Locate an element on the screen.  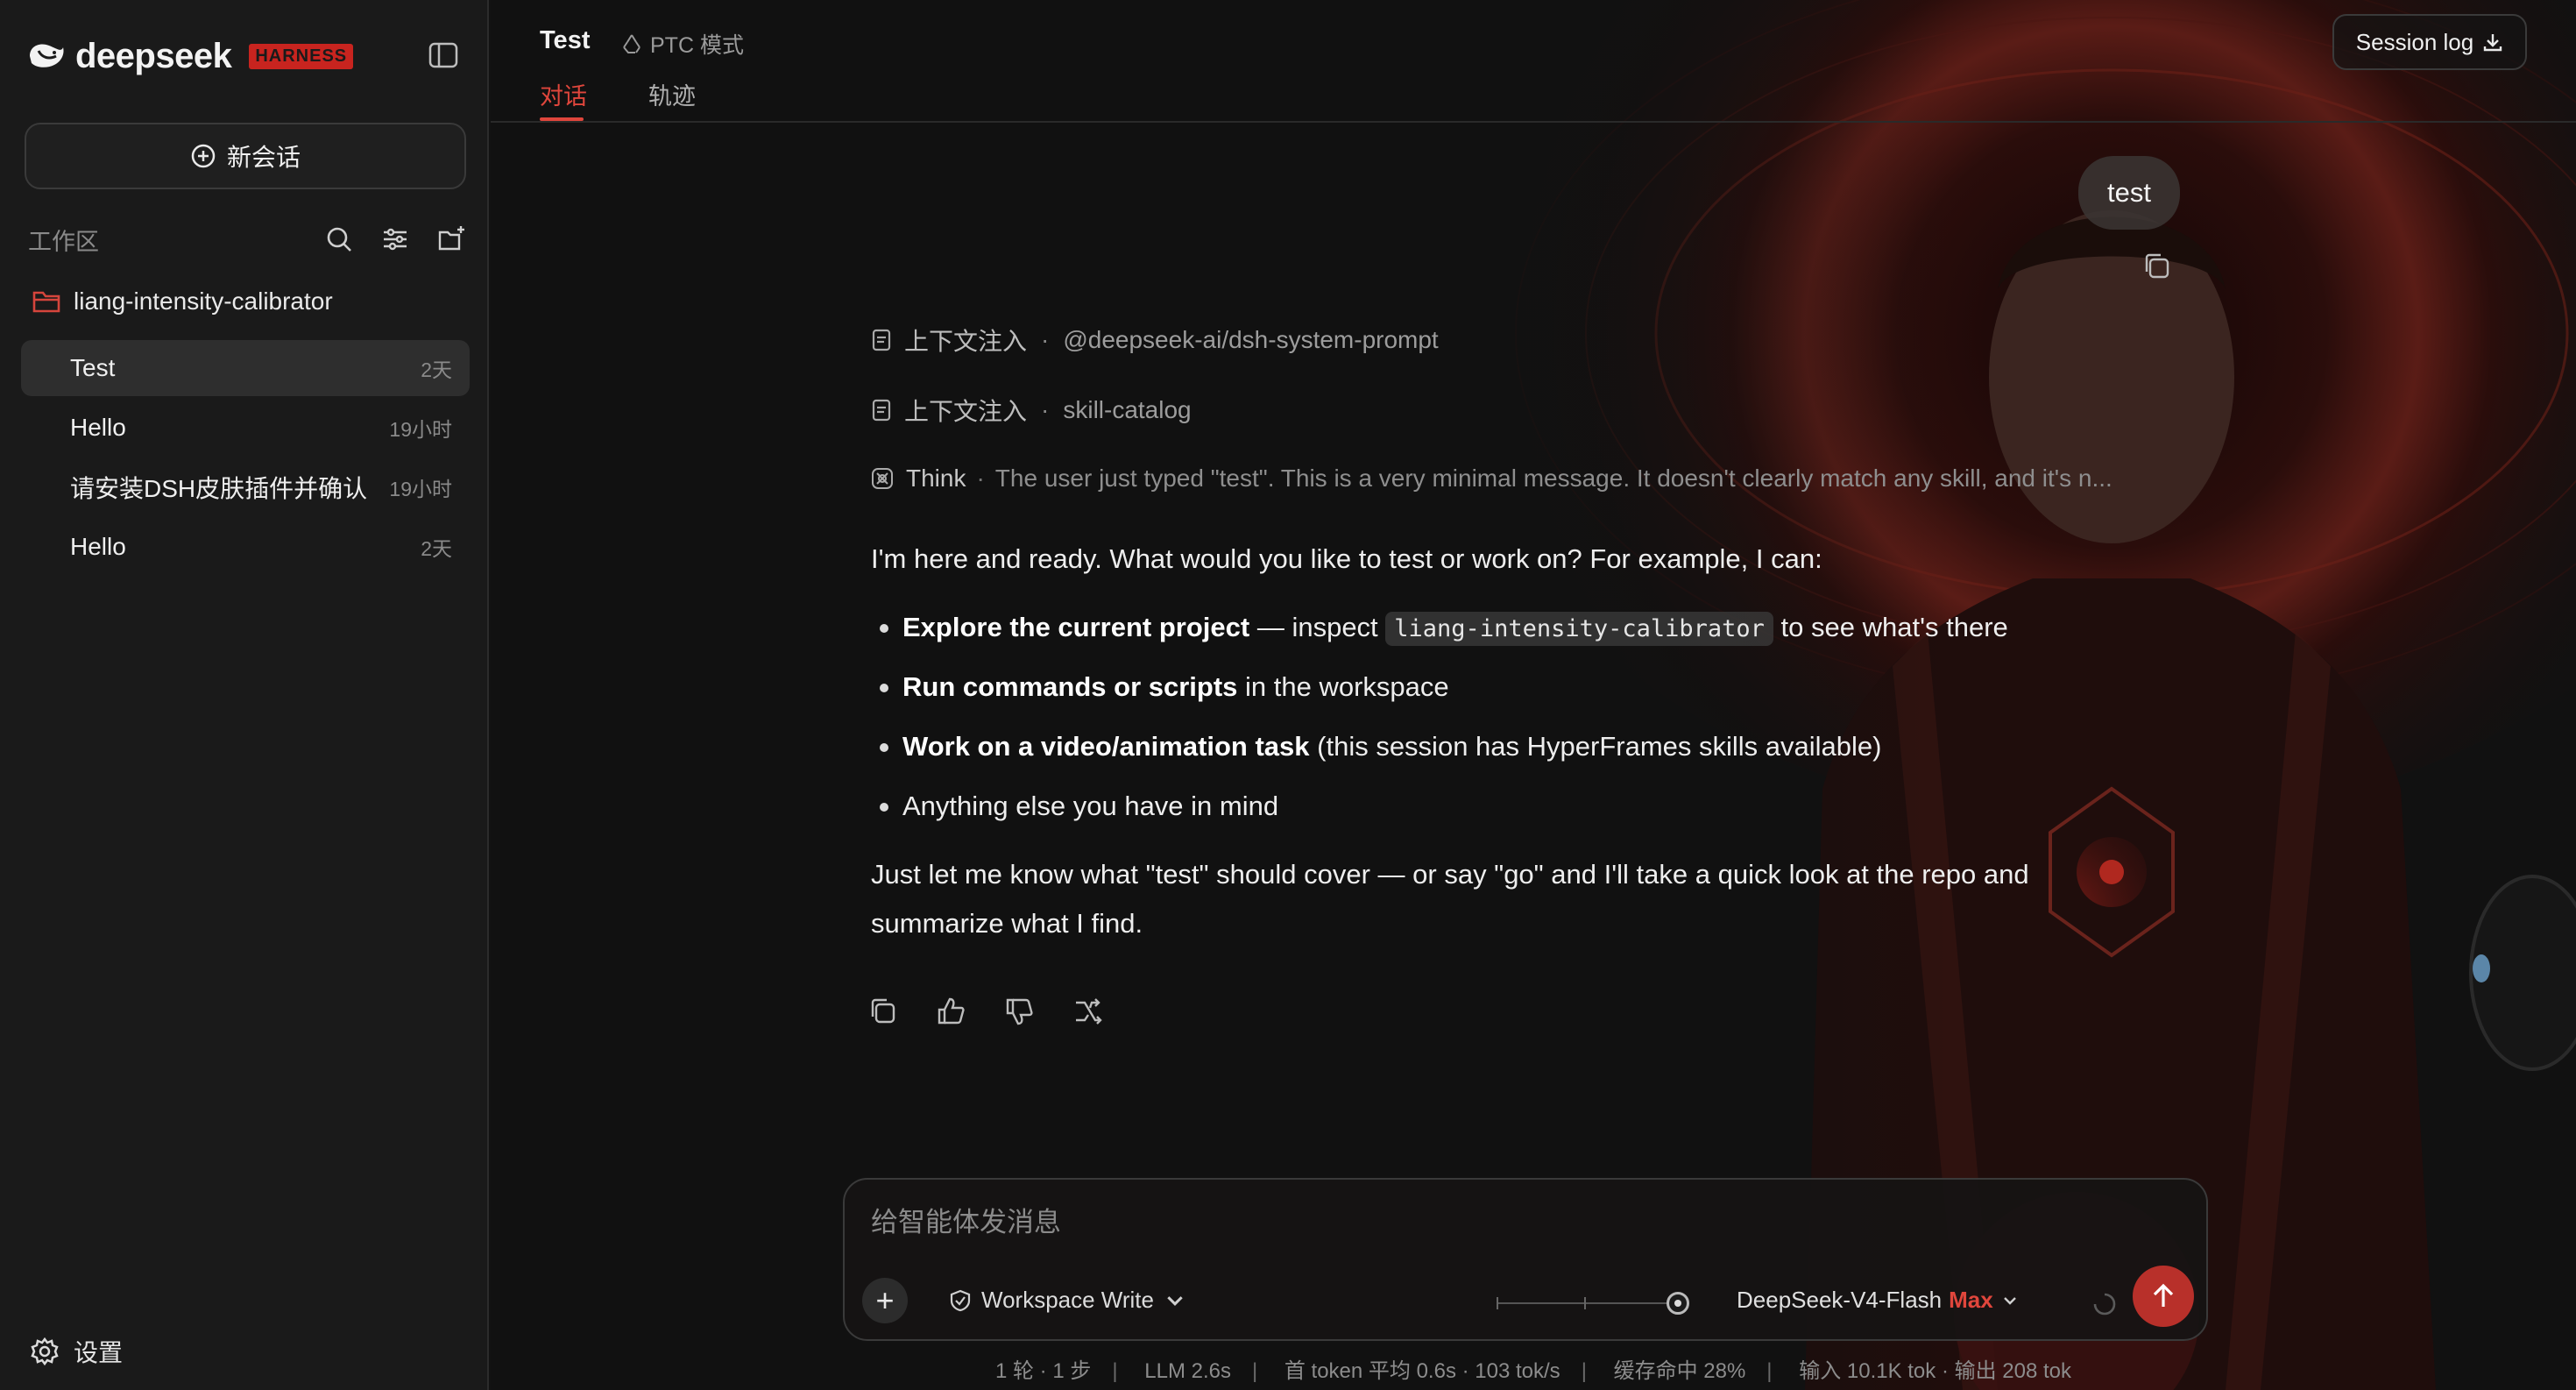
list-item: Run commands or scripts in the workspace is located at coordinates (1519, 687).